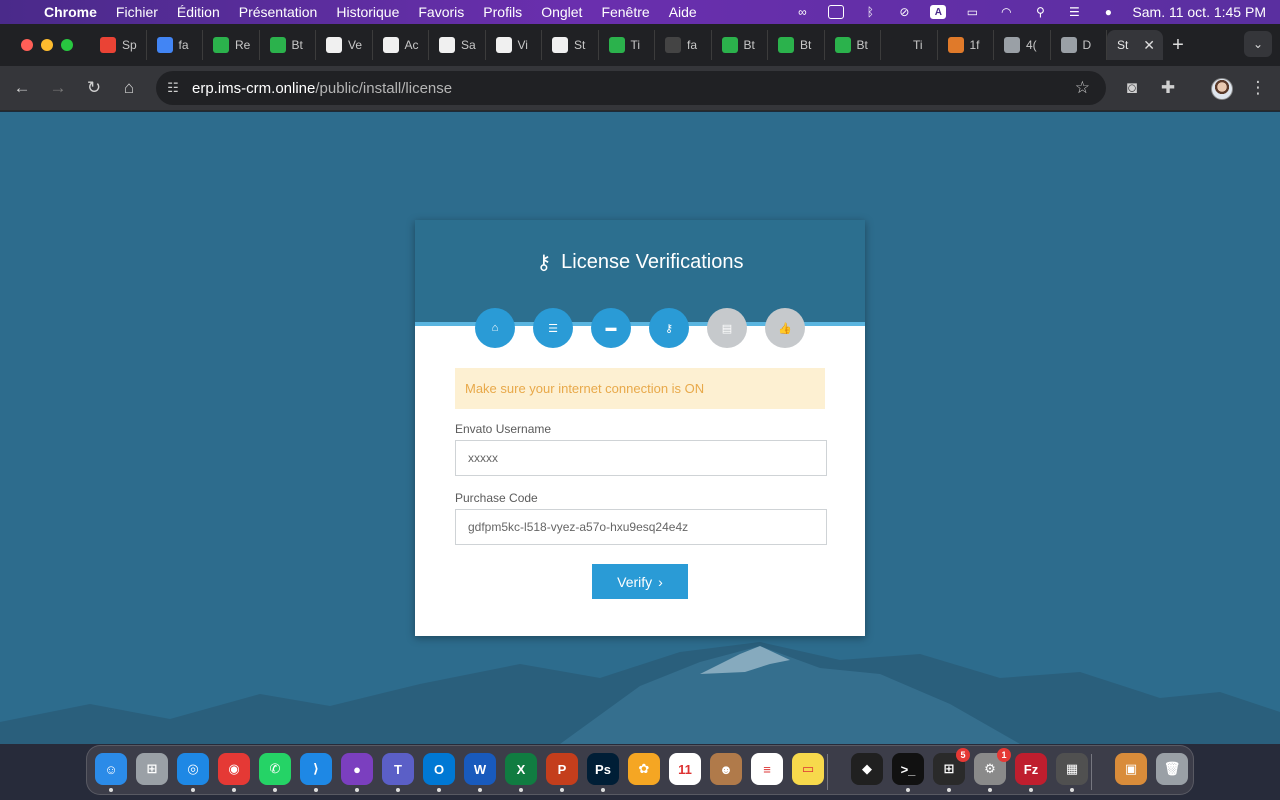  I want to click on spotlight-search-icon: ⚲, so click(1040, 12).